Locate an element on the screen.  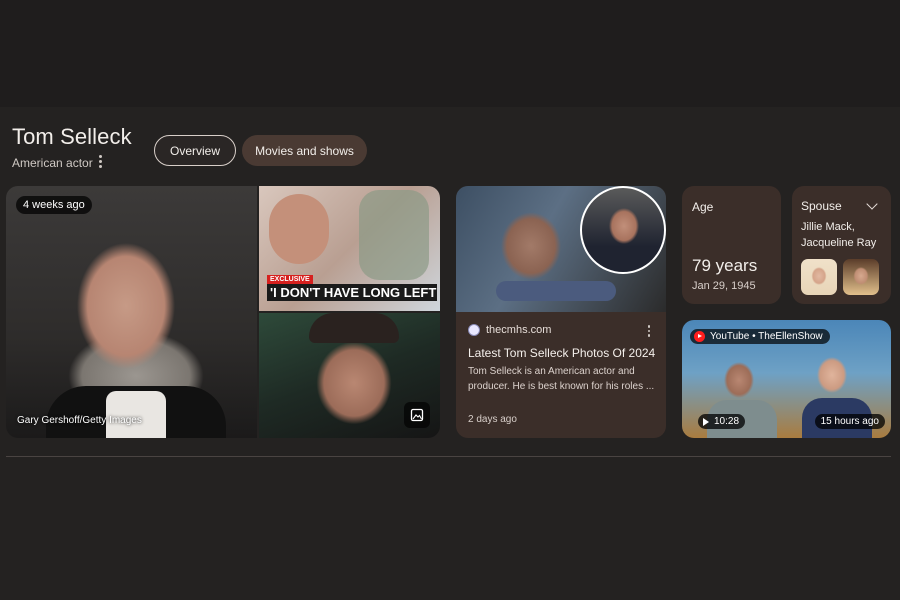
news-inset-portrait is located at coordinates (623, 230).